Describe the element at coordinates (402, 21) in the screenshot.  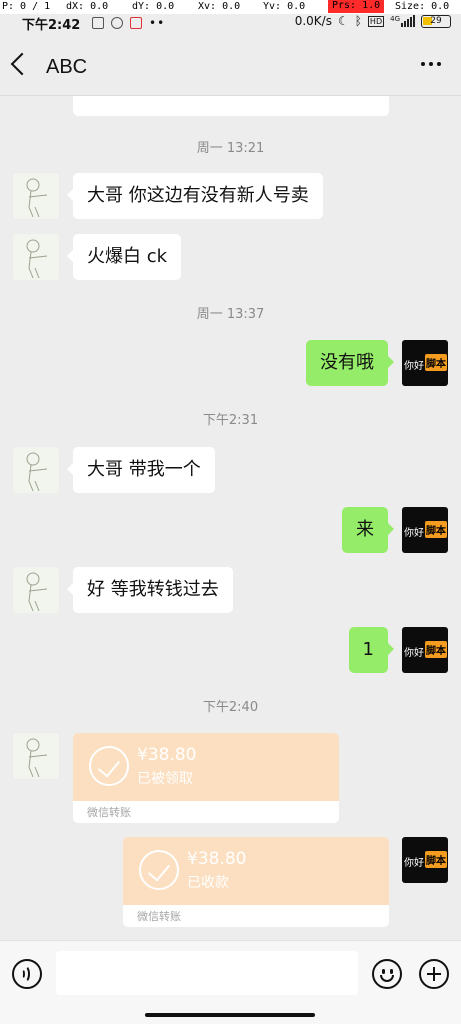
I see `signal-icon: 4G` at that location.